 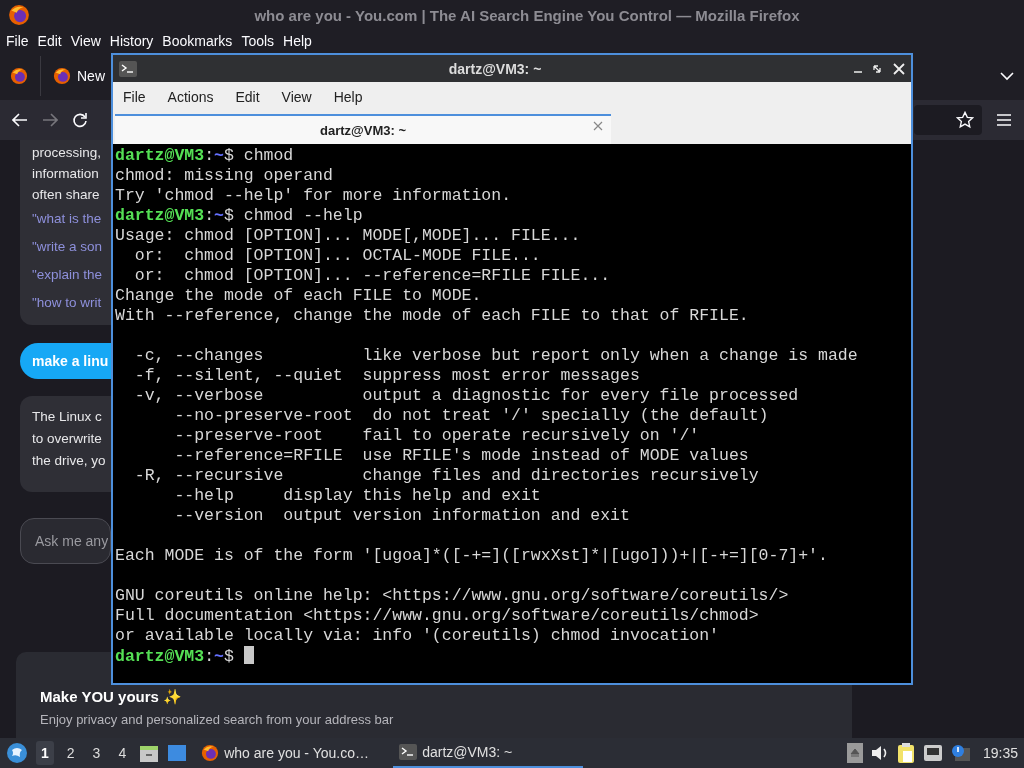 I want to click on ask-field: Ask me any, so click(x=65, y=541).